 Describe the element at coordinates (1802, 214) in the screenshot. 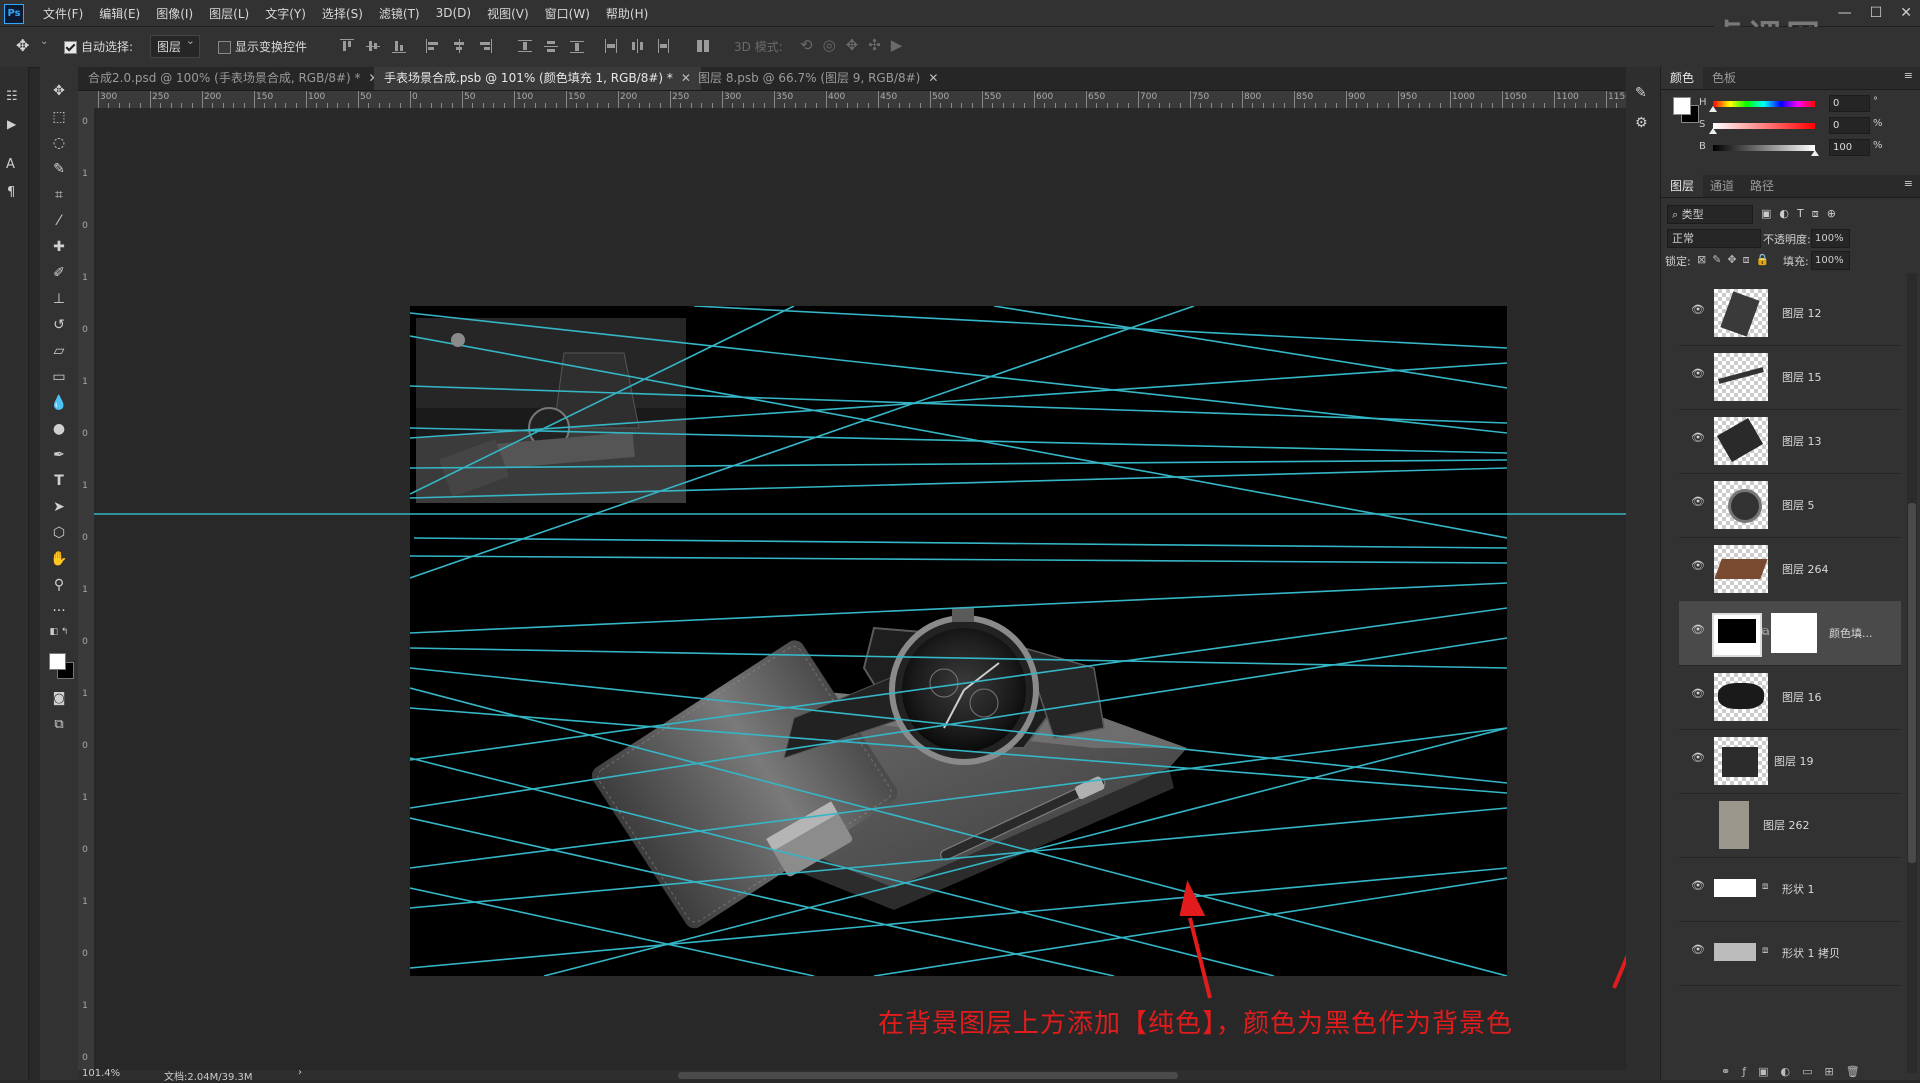

I see `layer-filter-icons: ▣◐T⧈⊕` at that location.